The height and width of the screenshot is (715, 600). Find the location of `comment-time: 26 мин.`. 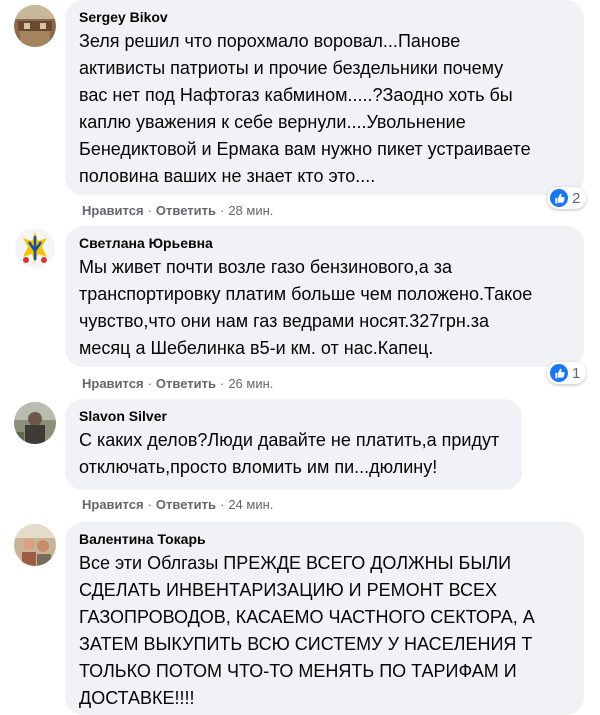

comment-time: 26 мин. is located at coordinates (250, 383).